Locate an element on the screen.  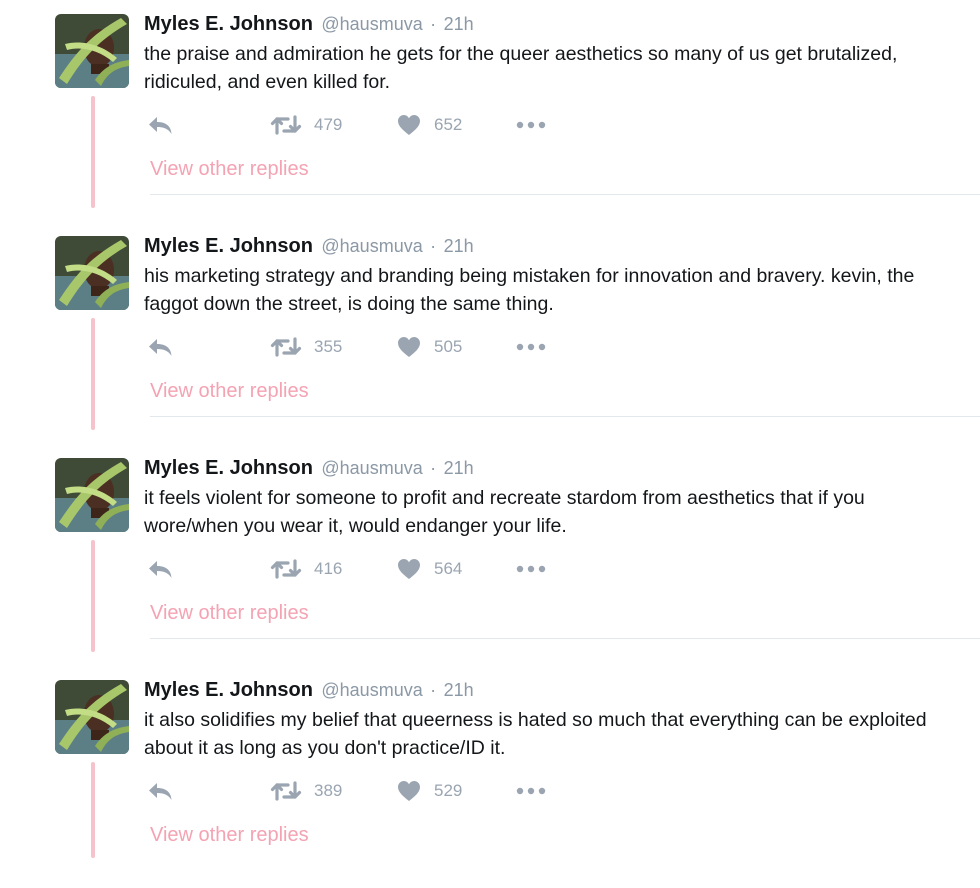
like-button: 529 is located at coordinates (429, 791).